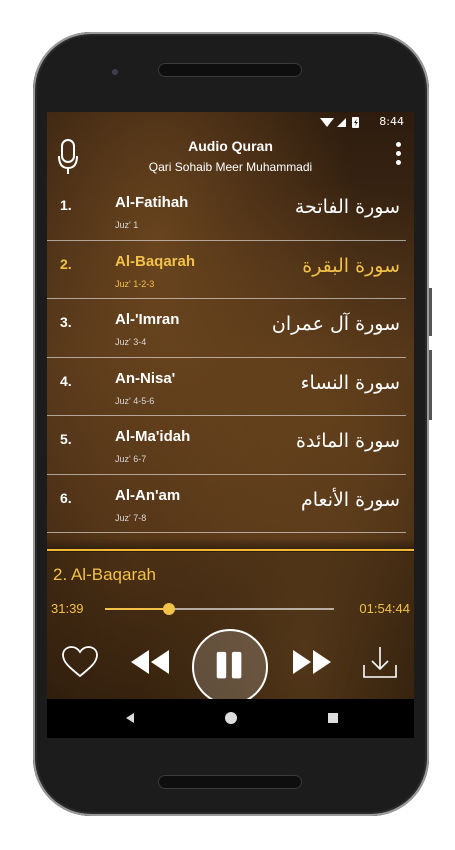 This screenshot has height=850, width=455. I want to click on seek-progress, so click(137, 609).